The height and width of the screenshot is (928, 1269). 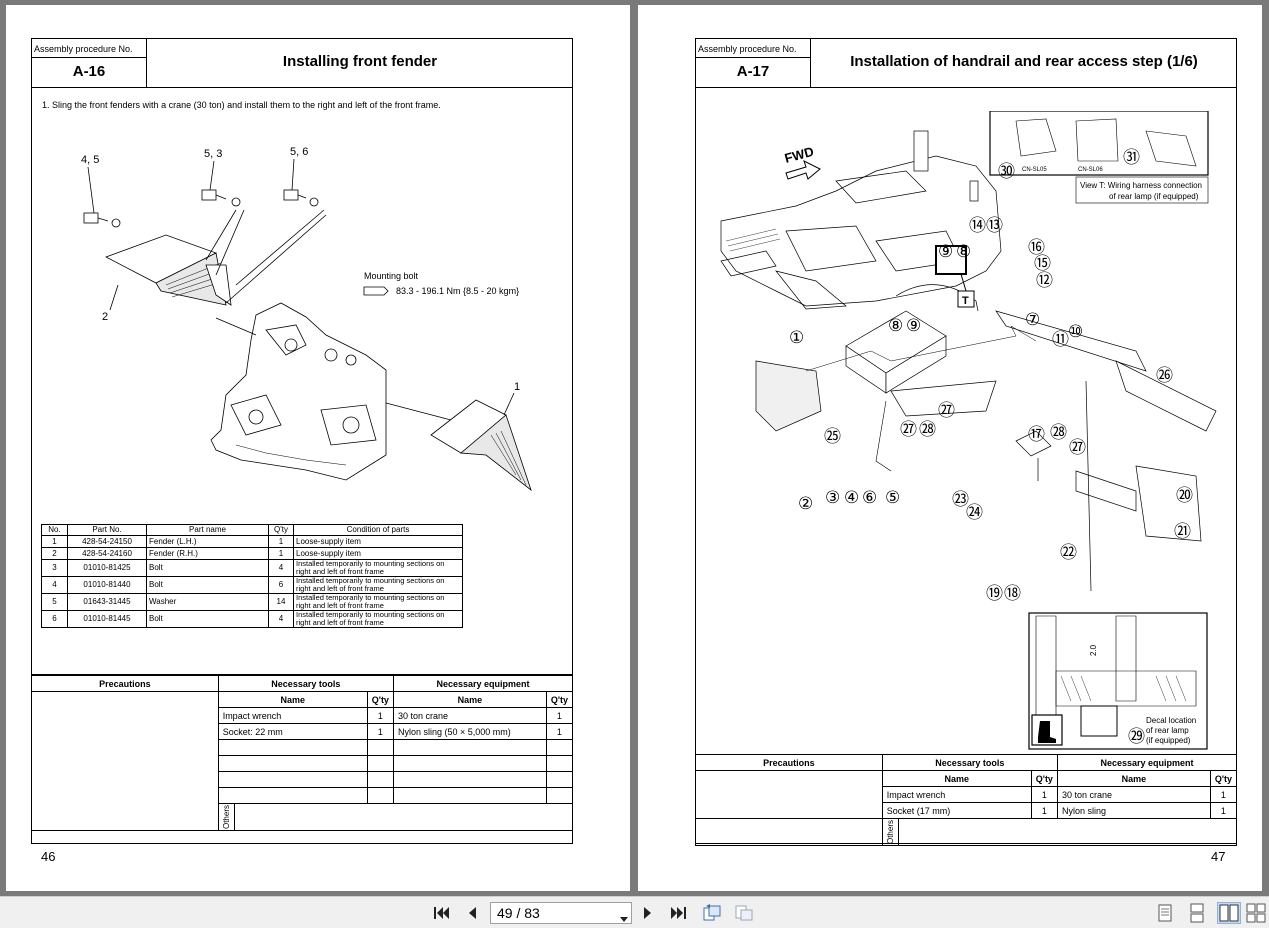 I want to click on view-t-caption-1: View T: Wiring harness connection, so click(x=1141, y=185).